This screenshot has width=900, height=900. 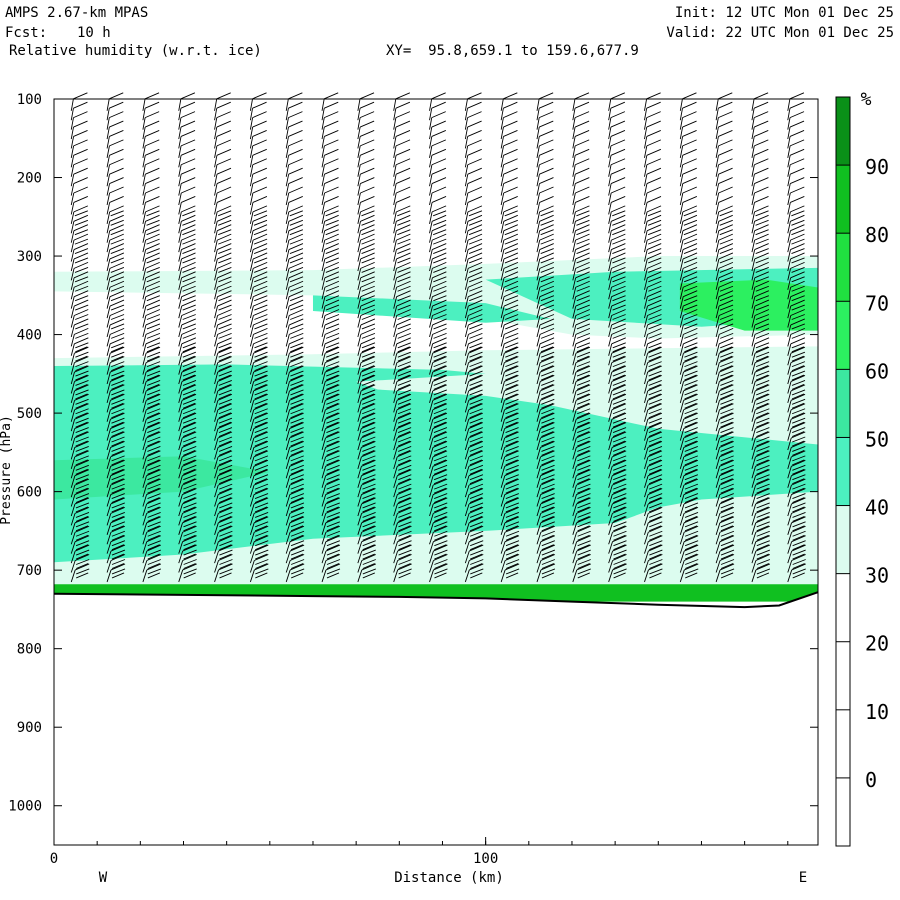 What do you see at coordinates (29, 493) in the screenshot?
I see `y-tick-label: 600` at bounding box center [29, 493].